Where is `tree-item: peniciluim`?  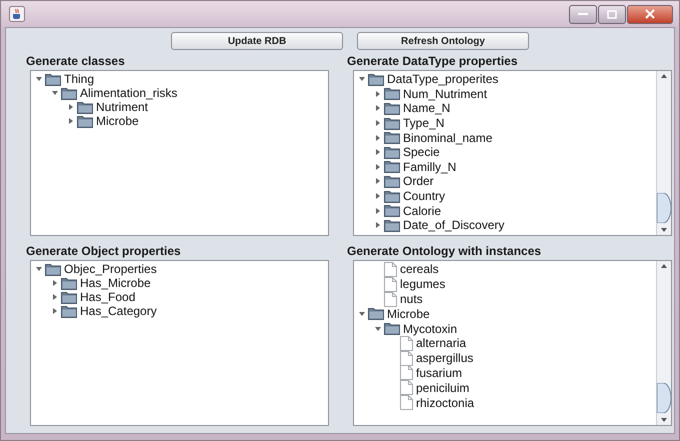
tree-item: peniciluim is located at coordinates (443, 387).